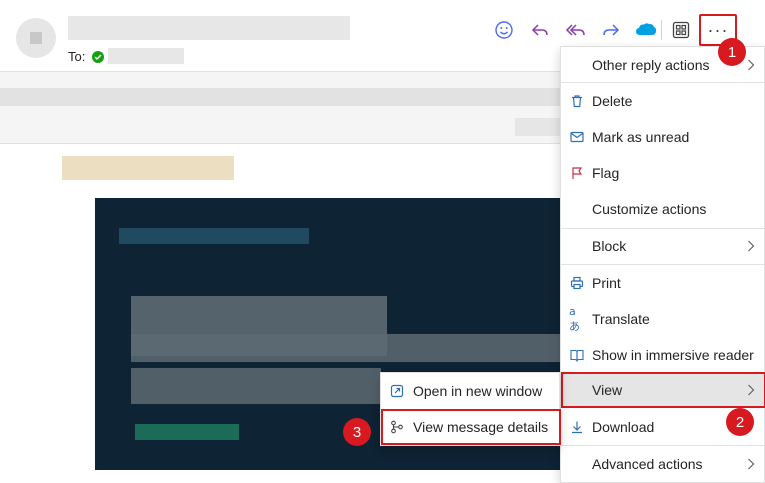 The image size is (765, 483). Describe the element at coordinates (641, 137) in the screenshot. I see `menu-item-label: Mark as unread` at that location.